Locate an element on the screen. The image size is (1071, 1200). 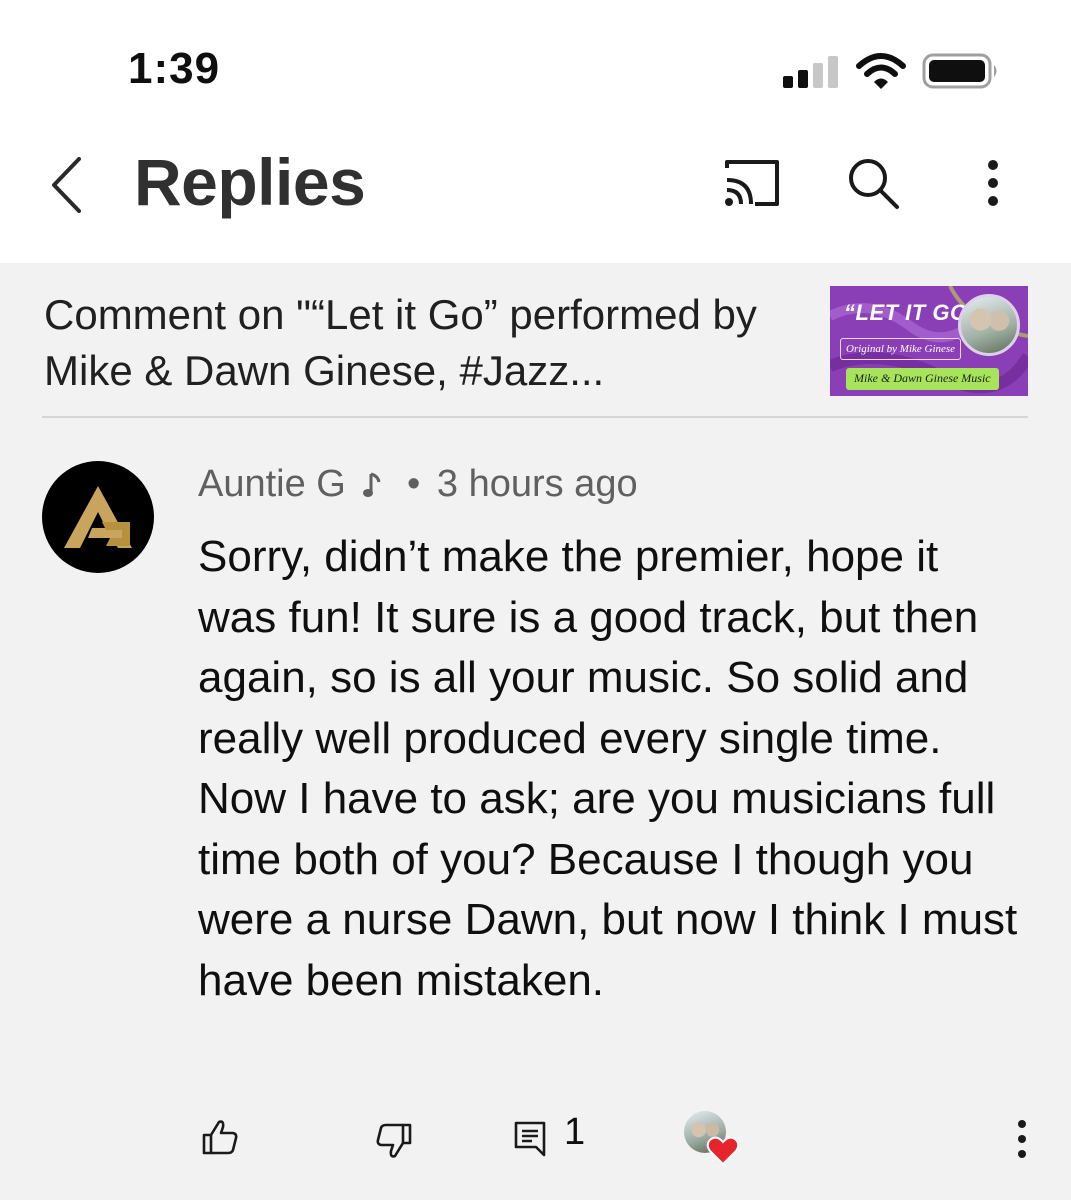
cast-button is located at coordinates (751, 183).